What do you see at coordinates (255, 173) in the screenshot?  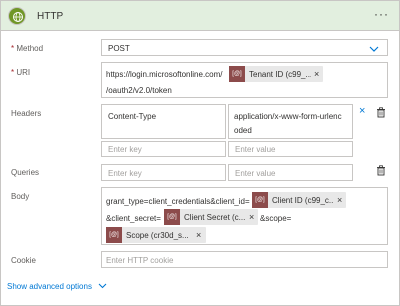 I see `query-value-placeholder: Enter value` at bounding box center [255, 173].